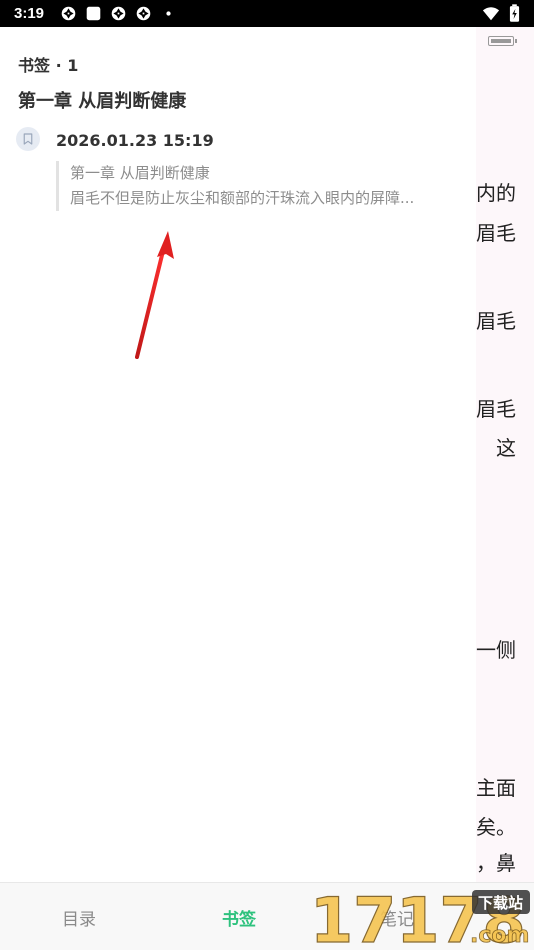  I want to click on battery-charging-icon, so click(514, 13).